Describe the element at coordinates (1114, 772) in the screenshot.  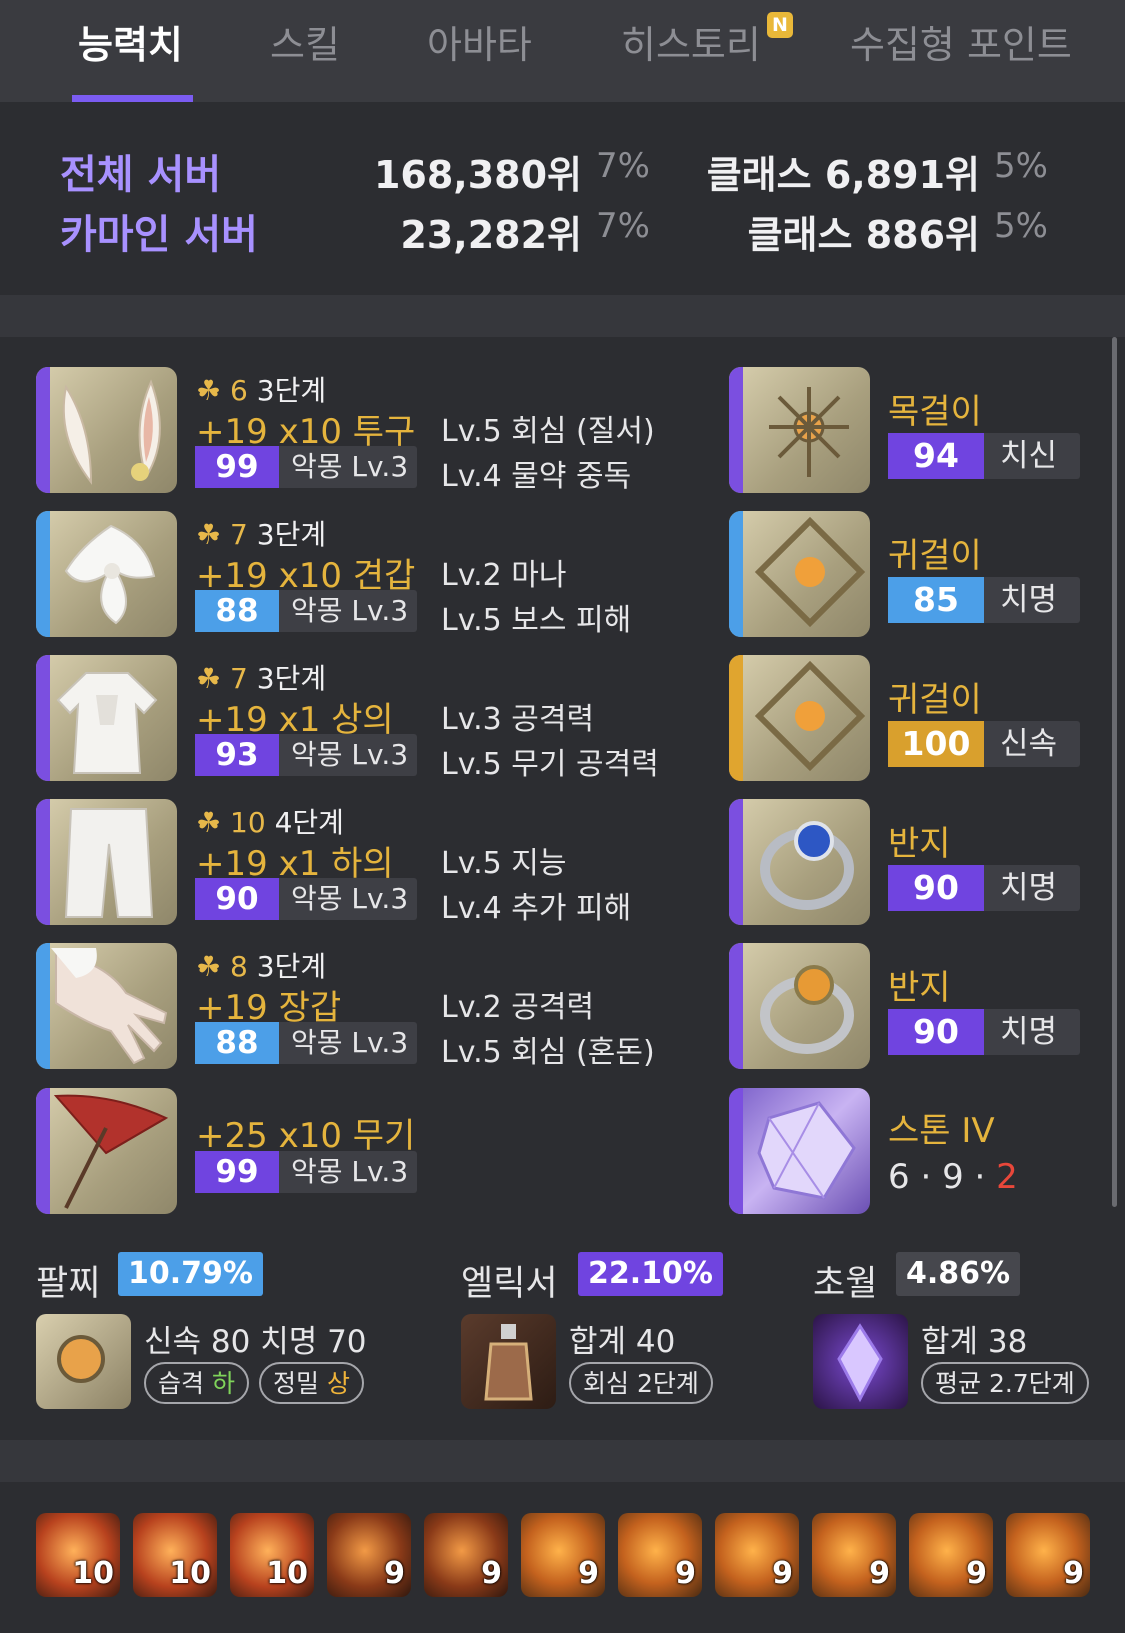
I see `scrollbar` at that location.